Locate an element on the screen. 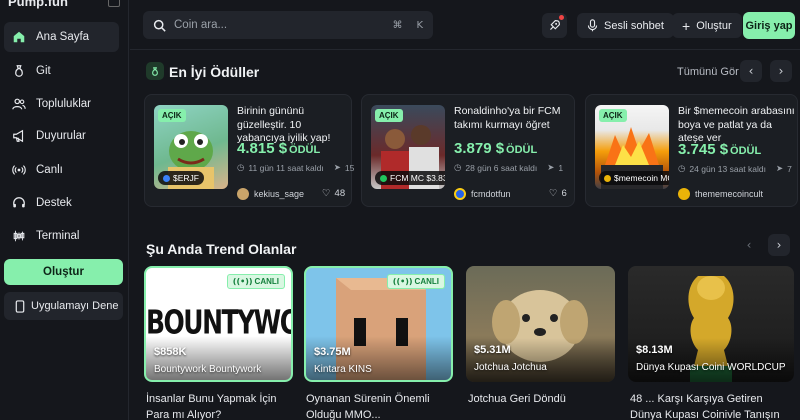 Image resolution: width=800 pixels, height=420 pixels. token-name: Dünya Kupası Coini WORLDCUP is located at coordinates (711, 367).